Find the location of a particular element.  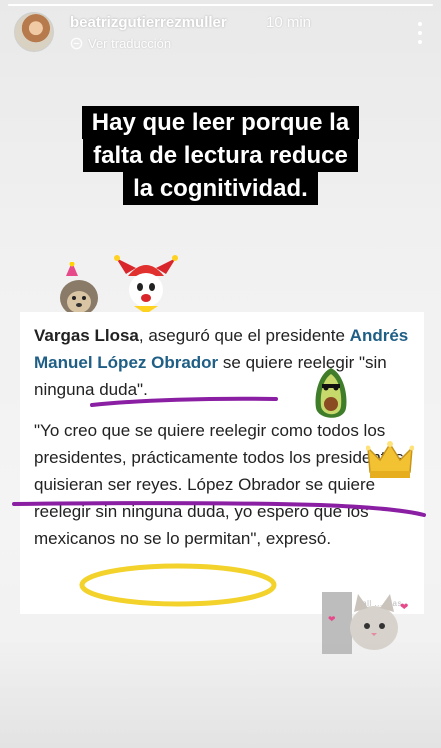

story-progress-fill is located at coordinates (220, 5).